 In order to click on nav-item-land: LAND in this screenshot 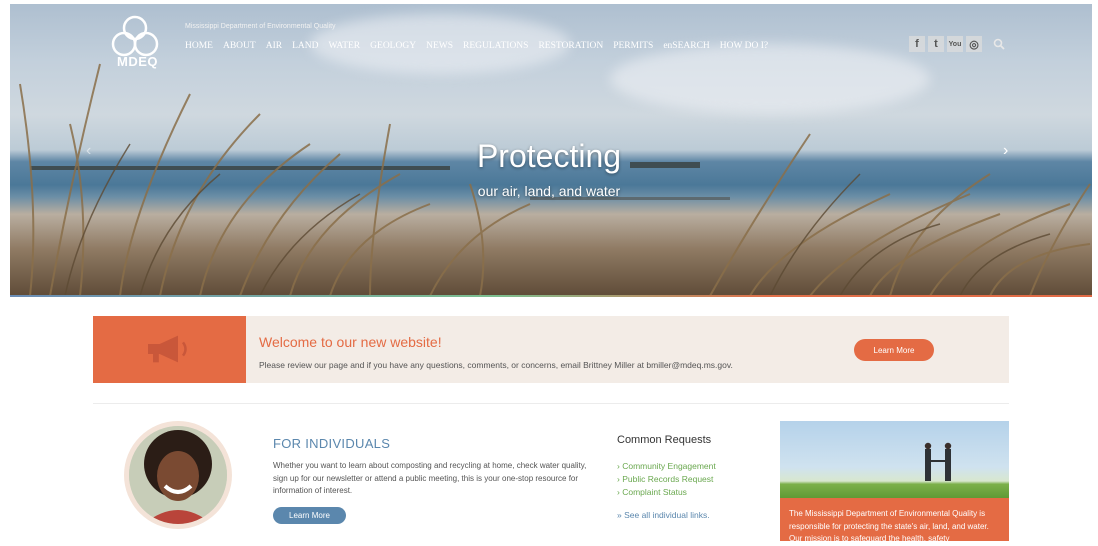, I will do `click(305, 46)`.